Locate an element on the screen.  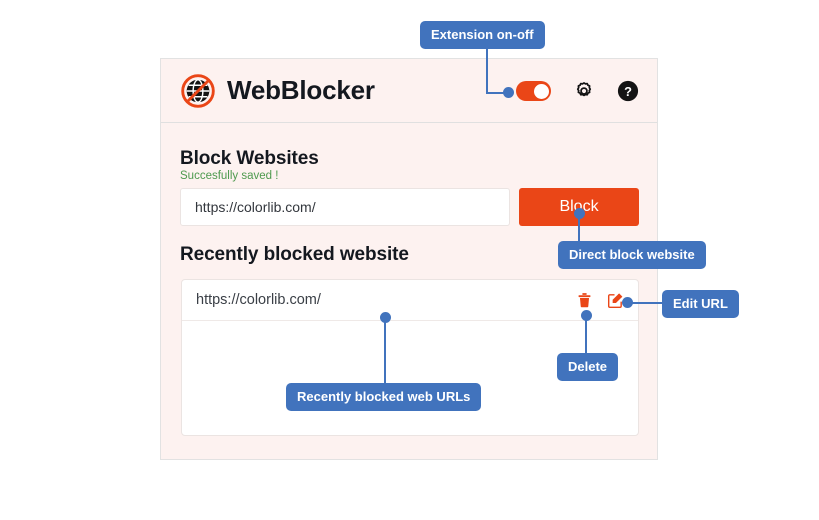
list-item: https://colorlib.com/ is located at coordinates (410, 300).